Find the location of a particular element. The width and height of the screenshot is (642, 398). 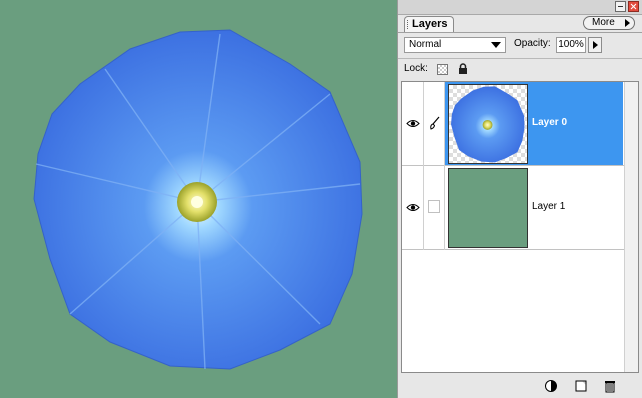

flower-thumbnail-icon is located at coordinates (488, 124).